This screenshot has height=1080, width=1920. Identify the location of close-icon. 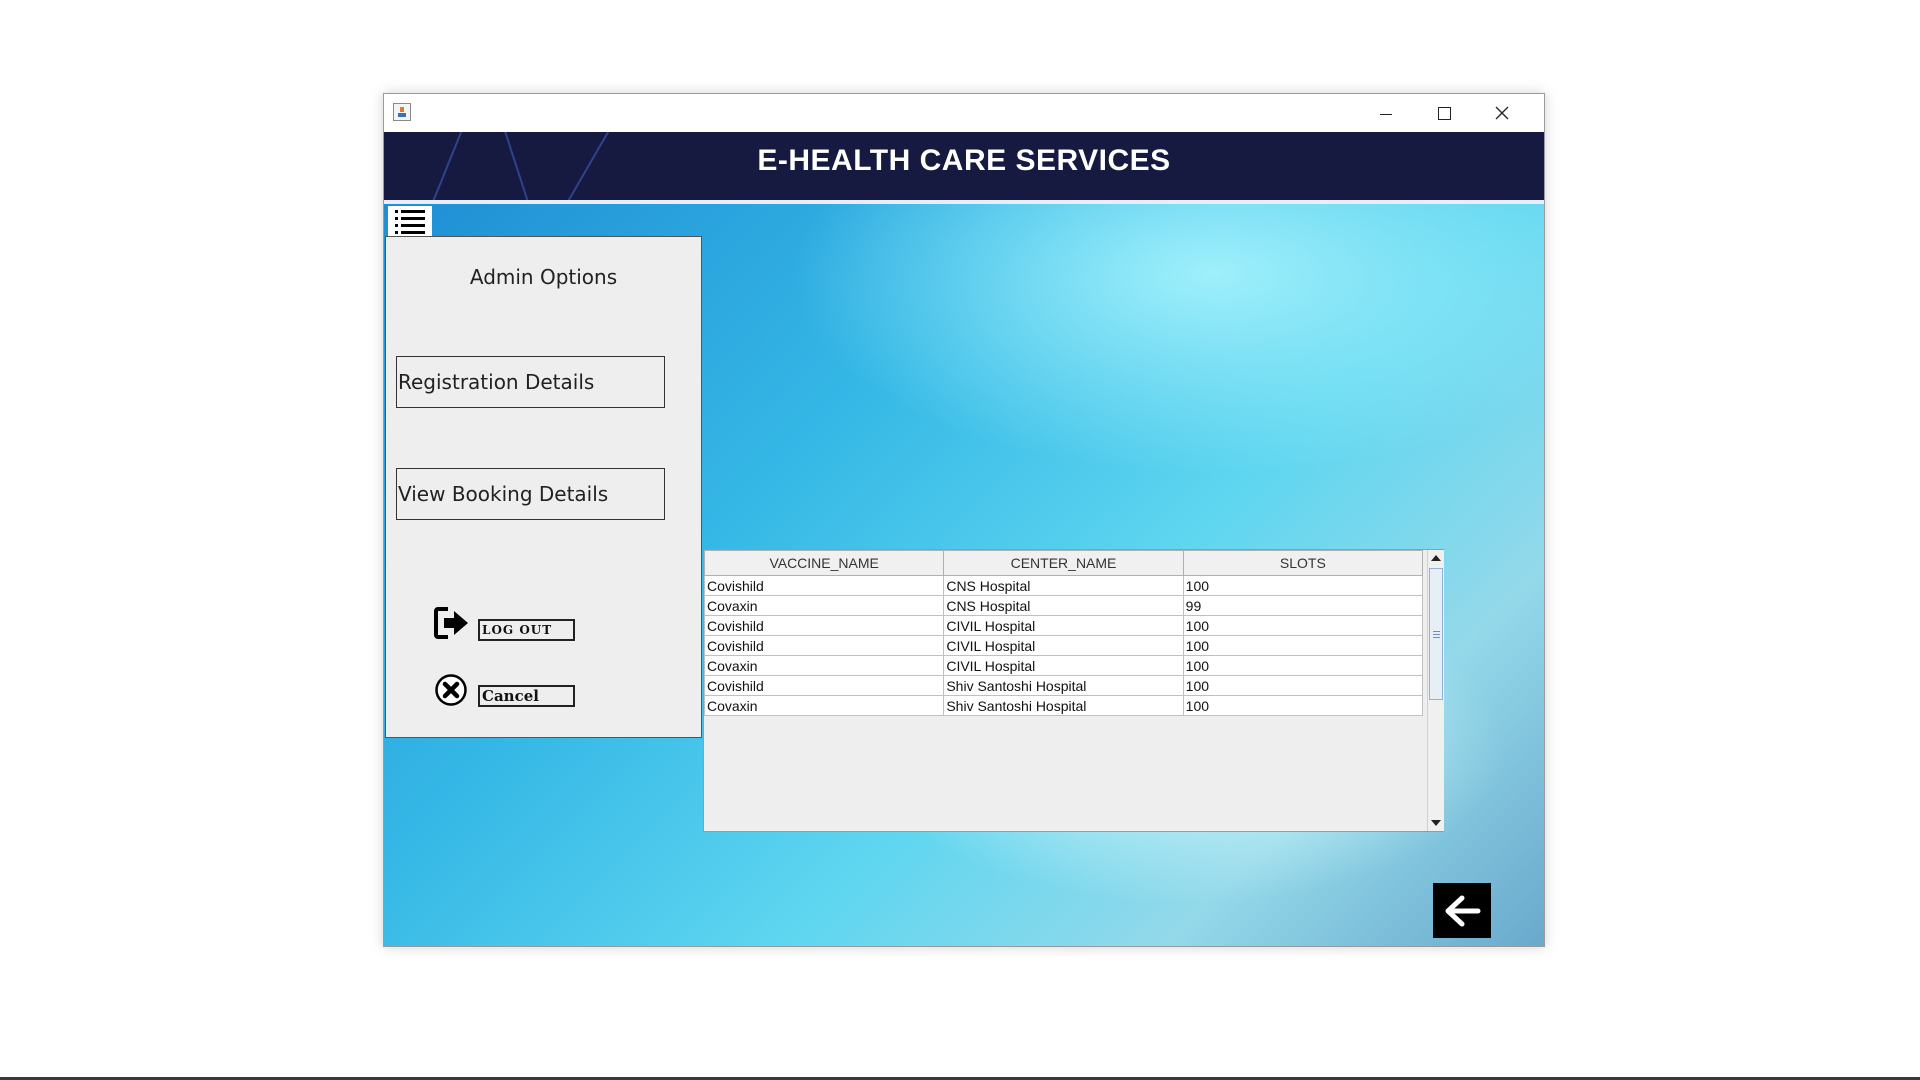
(1502, 113).